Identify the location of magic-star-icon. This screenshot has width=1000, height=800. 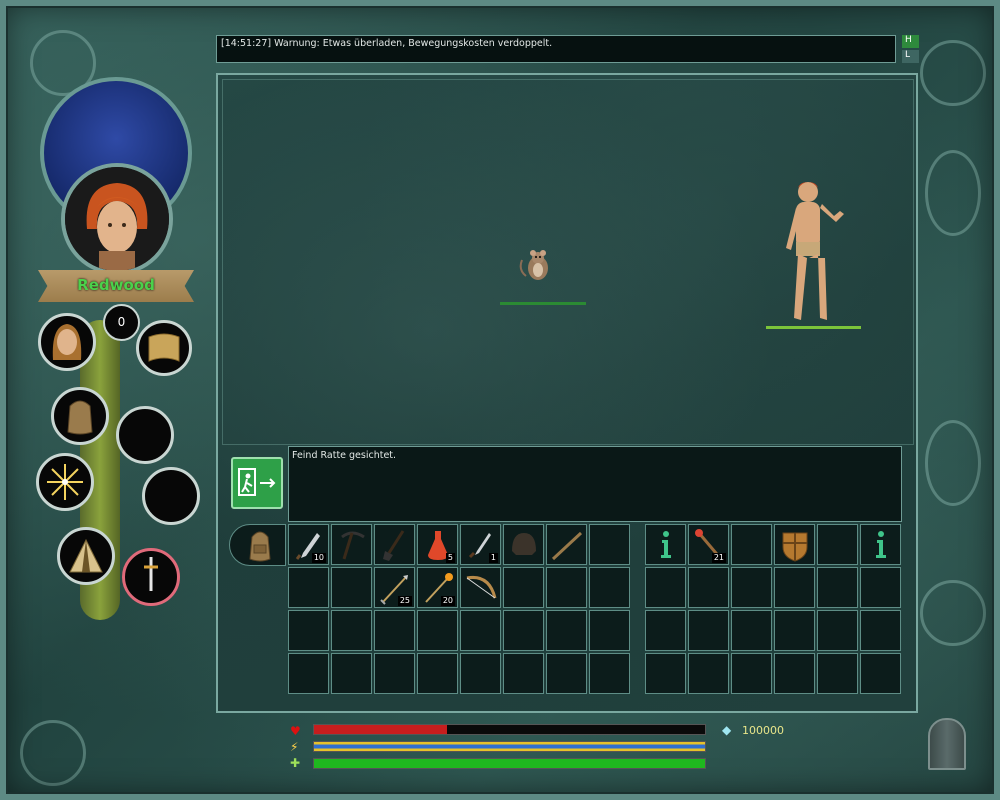
(65, 482).